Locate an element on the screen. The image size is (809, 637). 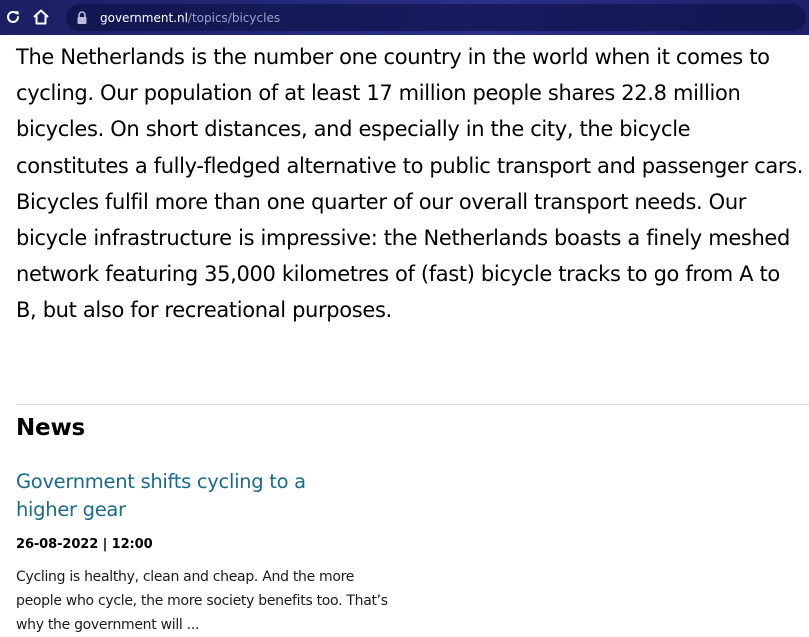
home-button is located at coordinates (41, 17).